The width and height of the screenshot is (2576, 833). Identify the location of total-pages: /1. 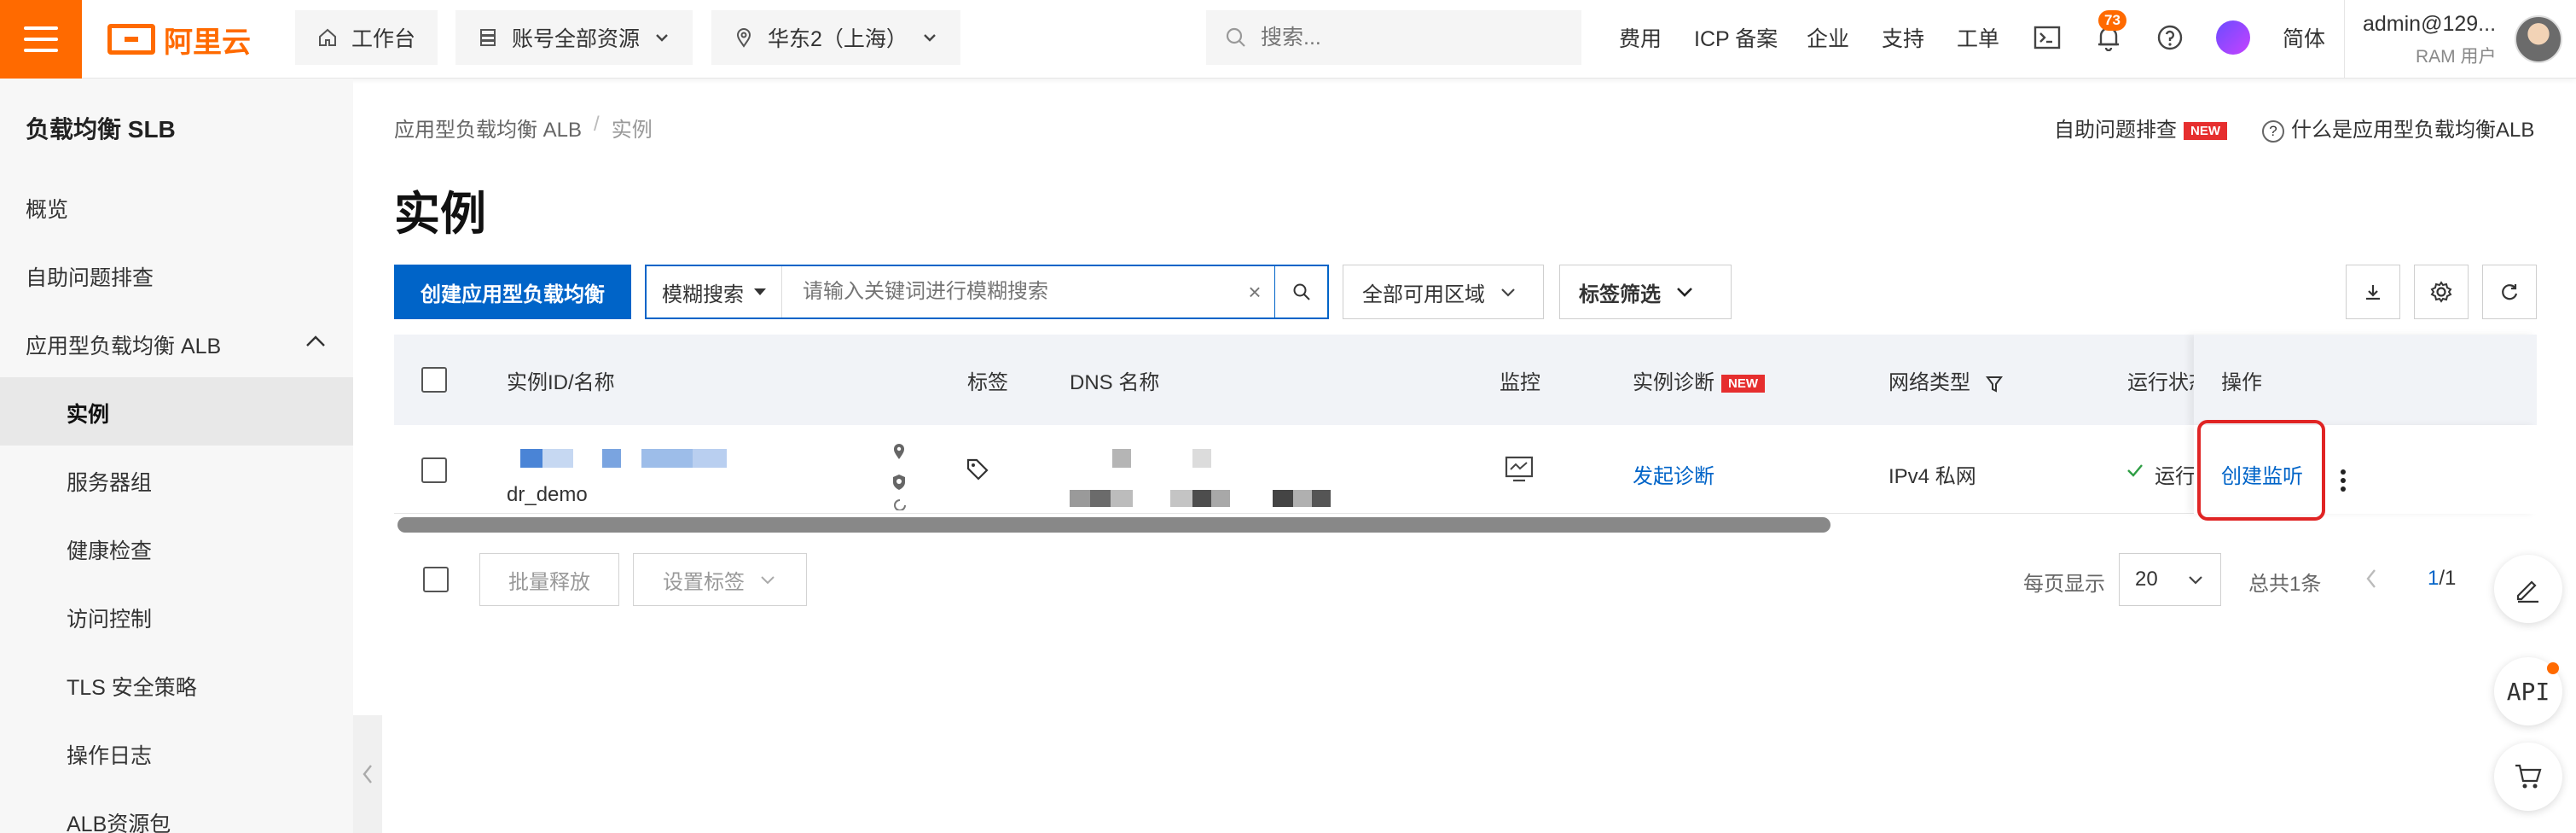
(2448, 578).